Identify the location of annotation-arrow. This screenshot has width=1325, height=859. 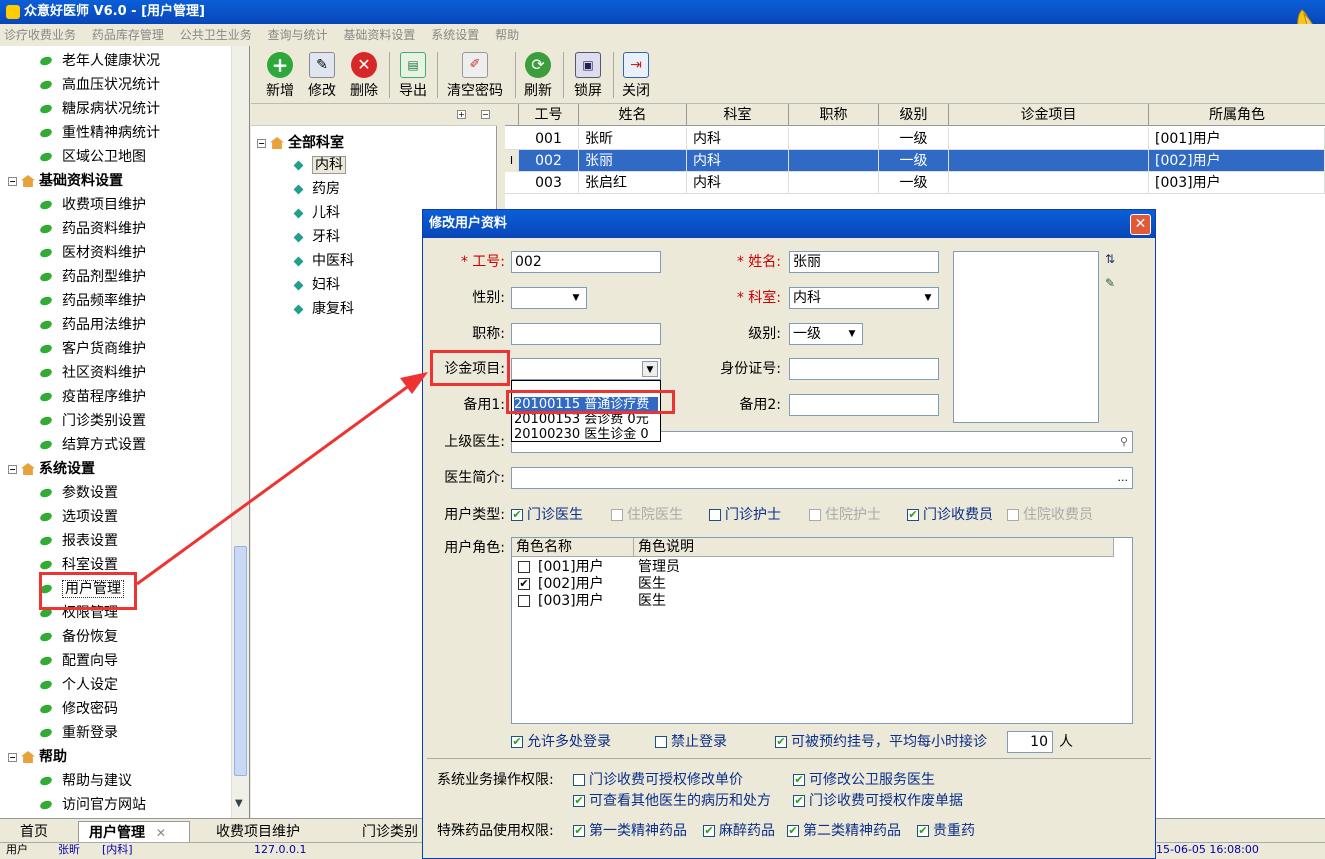
(282, 479).